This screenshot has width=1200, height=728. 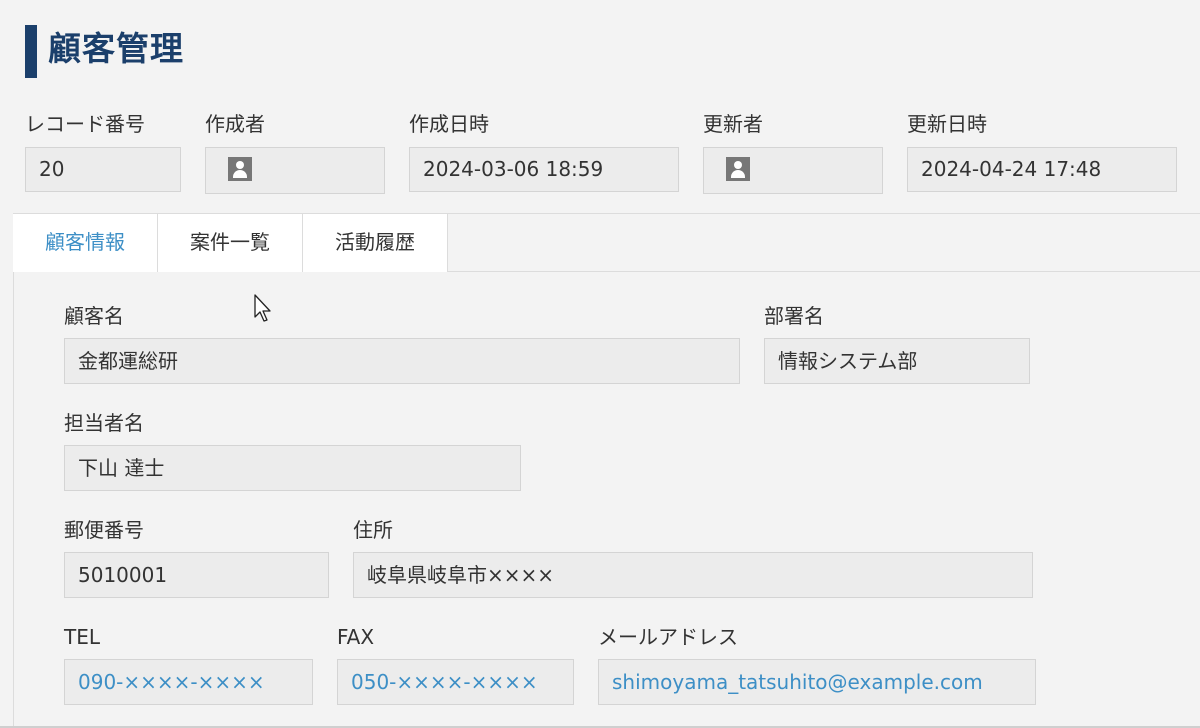 I want to click on tel-field: 090-××××-××××, so click(x=188, y=682).